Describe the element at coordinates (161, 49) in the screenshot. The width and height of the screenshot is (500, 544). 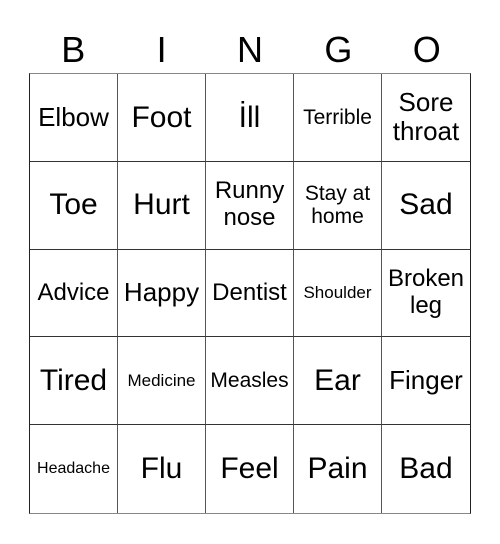
I see `header-letter-i: I` at that location.